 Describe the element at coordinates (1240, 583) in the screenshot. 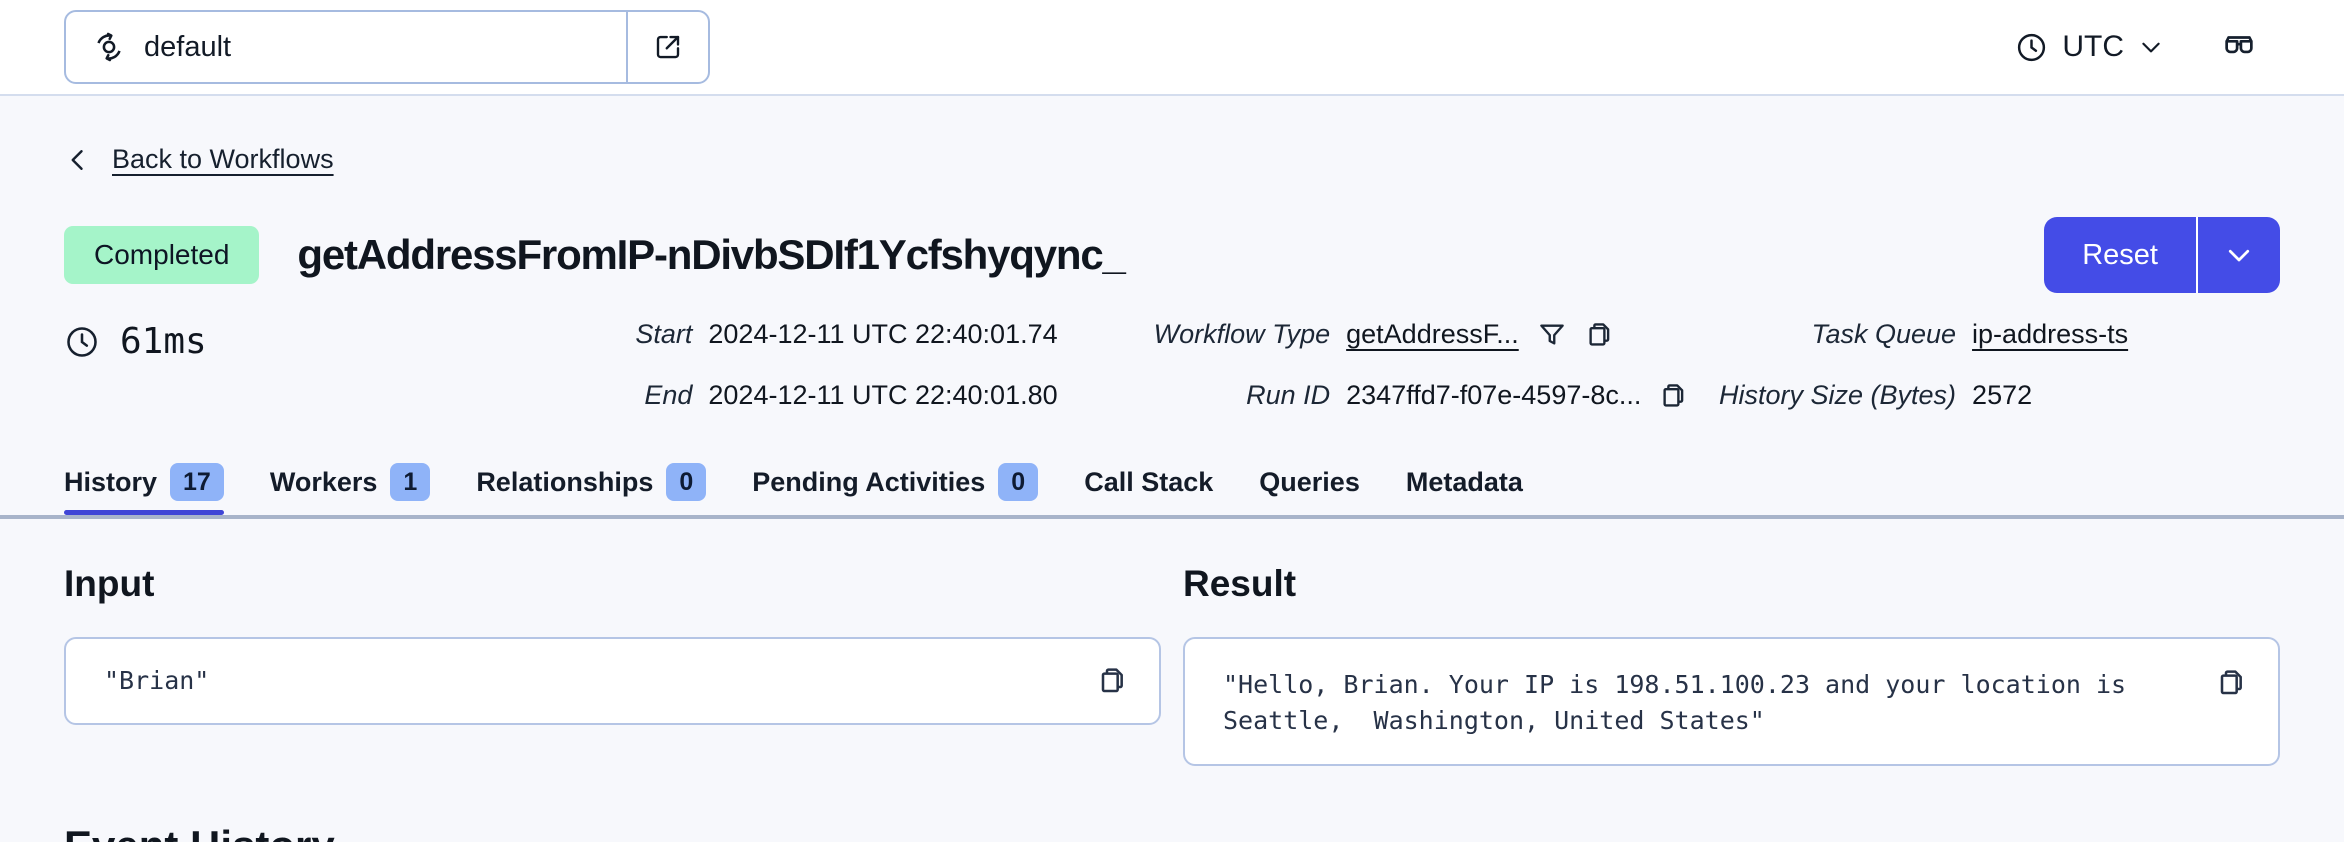

I see `result-heading: Result` at that location.